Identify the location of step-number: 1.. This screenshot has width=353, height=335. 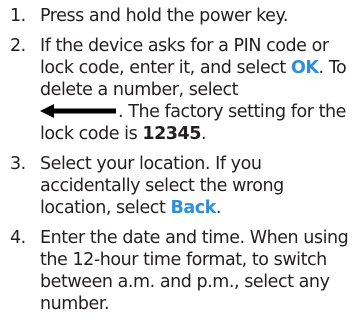
(18, 16).